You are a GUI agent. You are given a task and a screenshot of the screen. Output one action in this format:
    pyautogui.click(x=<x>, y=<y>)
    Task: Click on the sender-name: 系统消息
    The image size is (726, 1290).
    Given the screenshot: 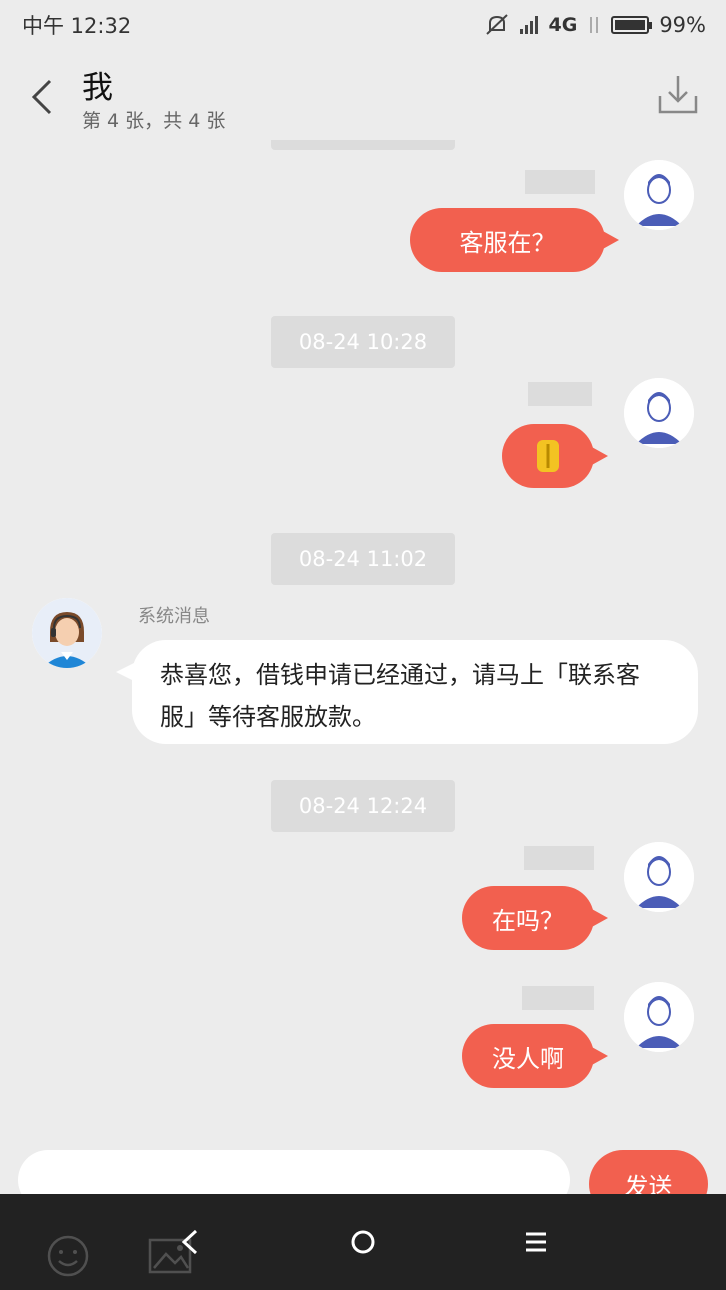 What is the action you would take?
    pyautogui.click(x=174, y=616)
    